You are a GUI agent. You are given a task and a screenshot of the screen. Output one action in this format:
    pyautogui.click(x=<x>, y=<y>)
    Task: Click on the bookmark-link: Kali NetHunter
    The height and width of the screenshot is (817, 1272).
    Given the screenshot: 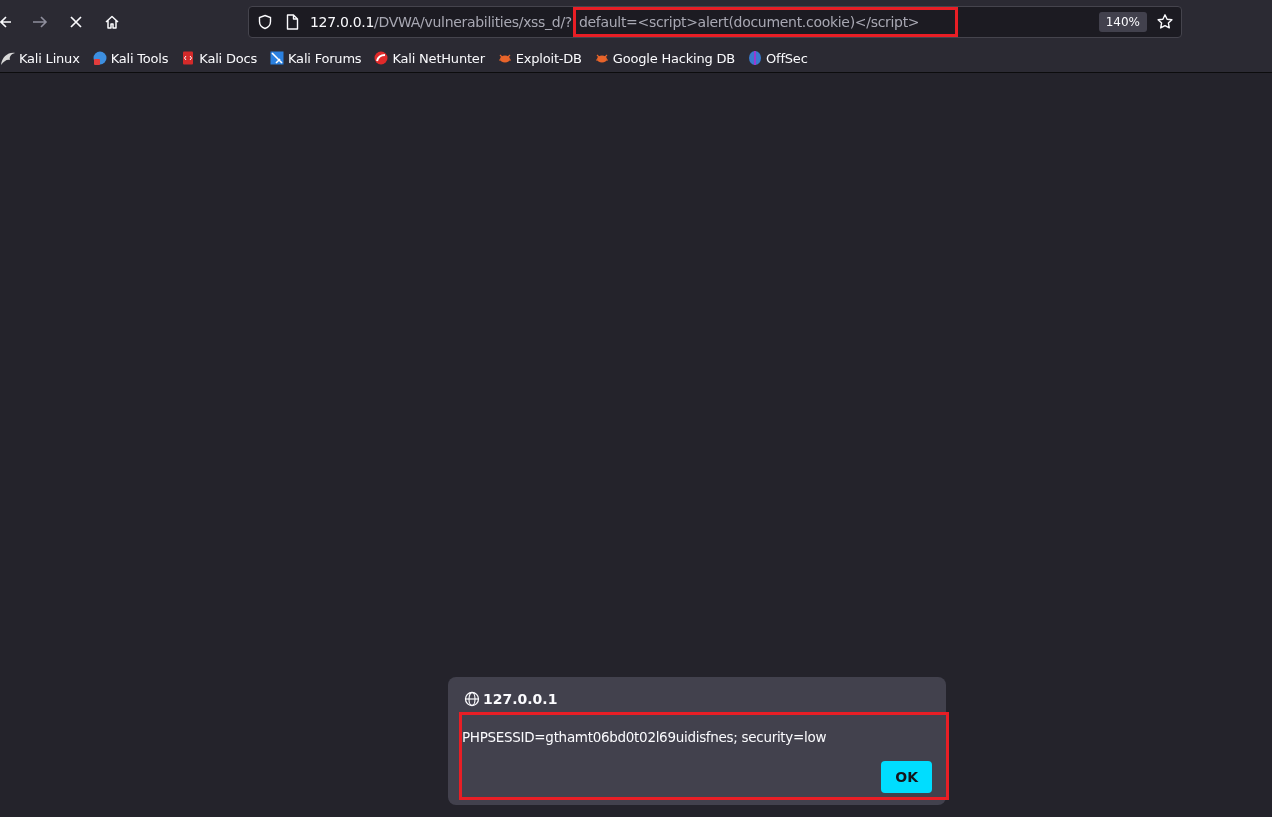 What is the action you would take?
    pyautogui.click(x=429, y=58)
    